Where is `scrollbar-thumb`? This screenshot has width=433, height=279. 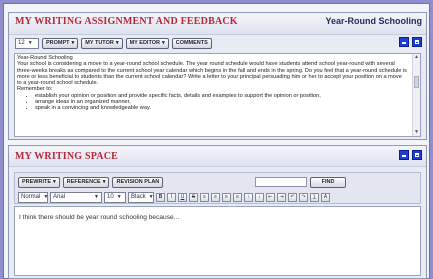 scrollbar-thumb is located at coordinates (416, 82).